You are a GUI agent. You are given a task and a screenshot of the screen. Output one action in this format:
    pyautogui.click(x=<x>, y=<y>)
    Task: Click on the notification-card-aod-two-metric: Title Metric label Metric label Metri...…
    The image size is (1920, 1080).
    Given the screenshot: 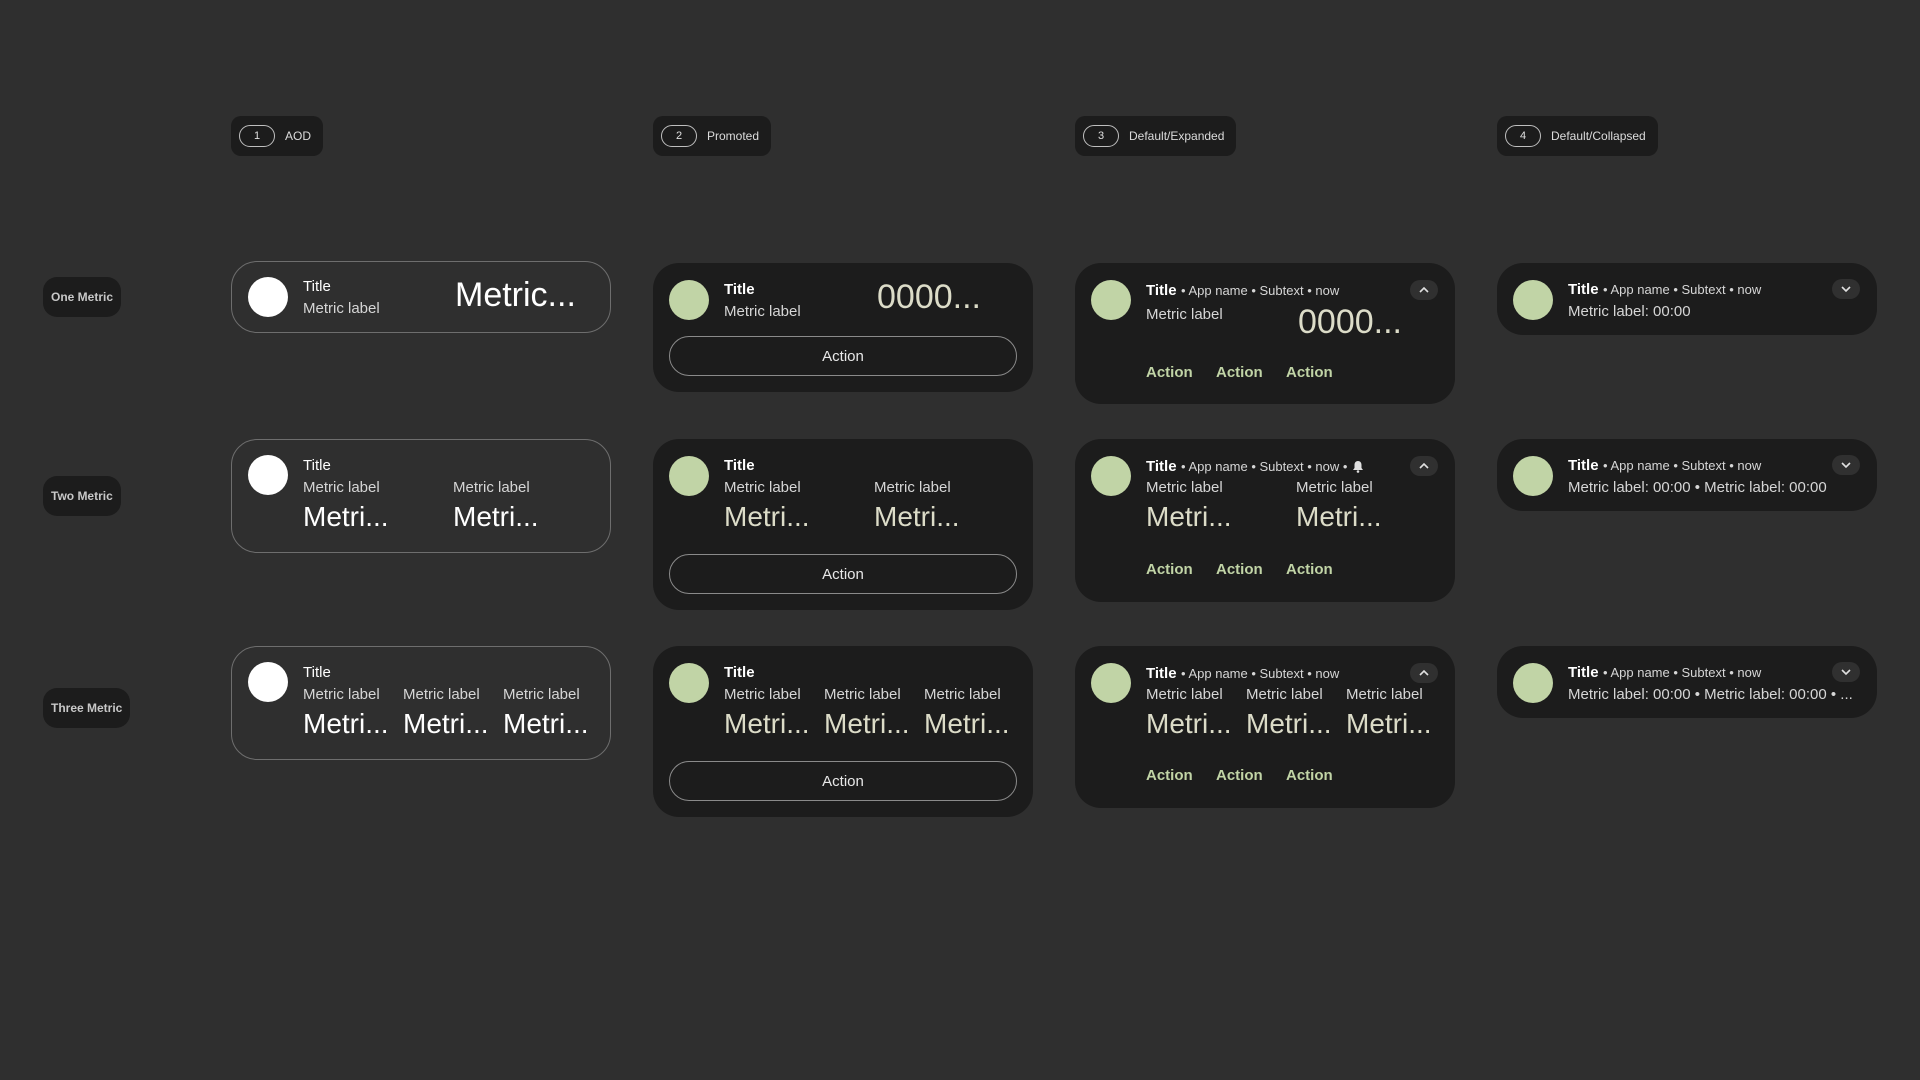 What is the action you would take?
    pyautogui.click(x=421, y=496)
    